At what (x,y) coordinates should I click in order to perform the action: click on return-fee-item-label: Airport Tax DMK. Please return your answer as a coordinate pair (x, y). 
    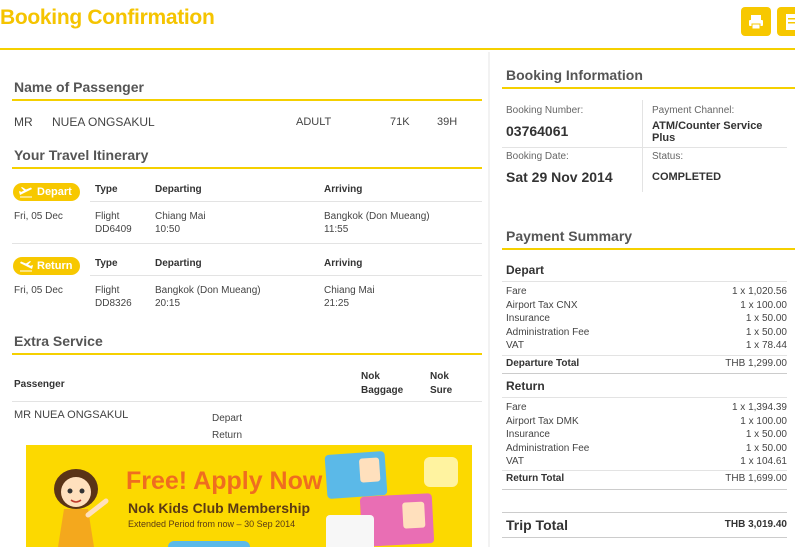
    Looking at the image, I should click on (542, 421).